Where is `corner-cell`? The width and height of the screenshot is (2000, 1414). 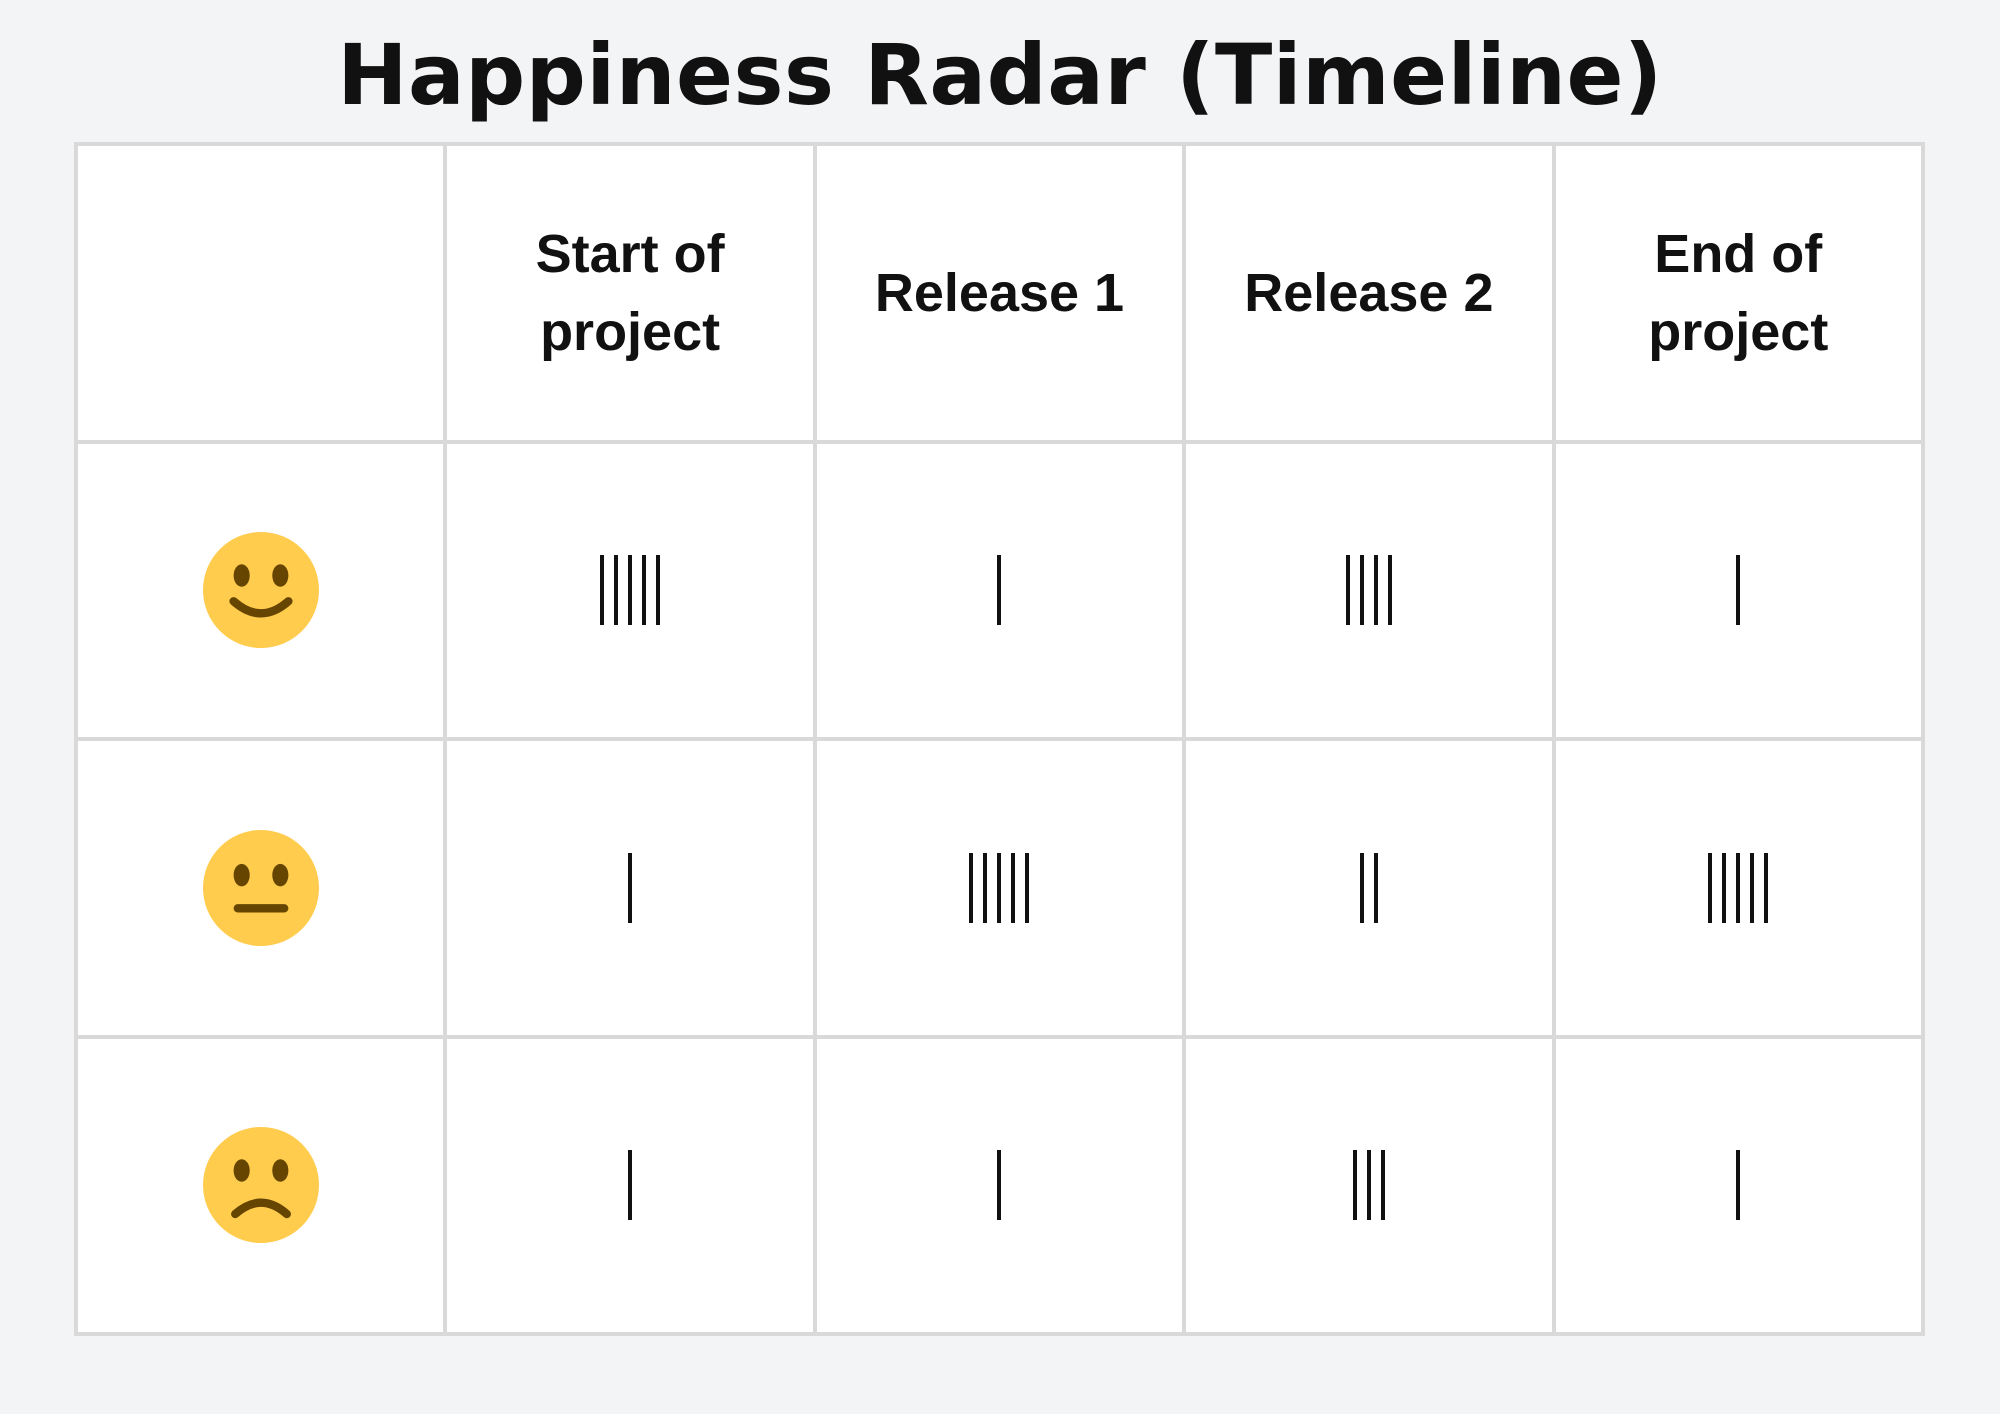
corner-cell is located at coordinates (261, 293).